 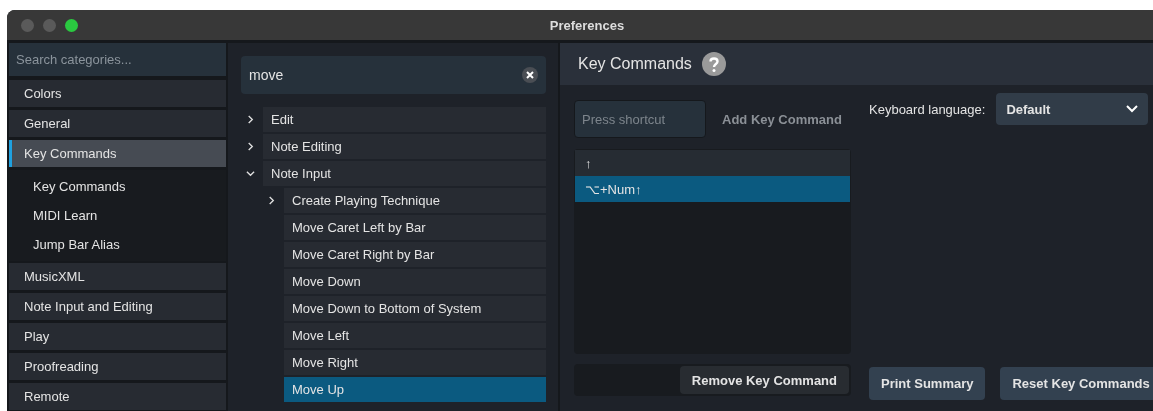 What do you see at coordinates (415, 227) in the screenshot?
I see `command-row: Move Caret Left by Bar` at bounding box center [415, 227].